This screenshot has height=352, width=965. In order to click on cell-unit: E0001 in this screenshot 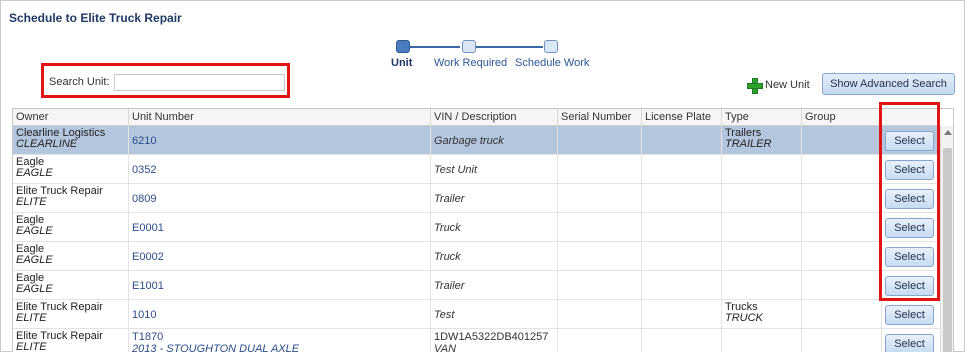, I will do `click(280, 227)`.